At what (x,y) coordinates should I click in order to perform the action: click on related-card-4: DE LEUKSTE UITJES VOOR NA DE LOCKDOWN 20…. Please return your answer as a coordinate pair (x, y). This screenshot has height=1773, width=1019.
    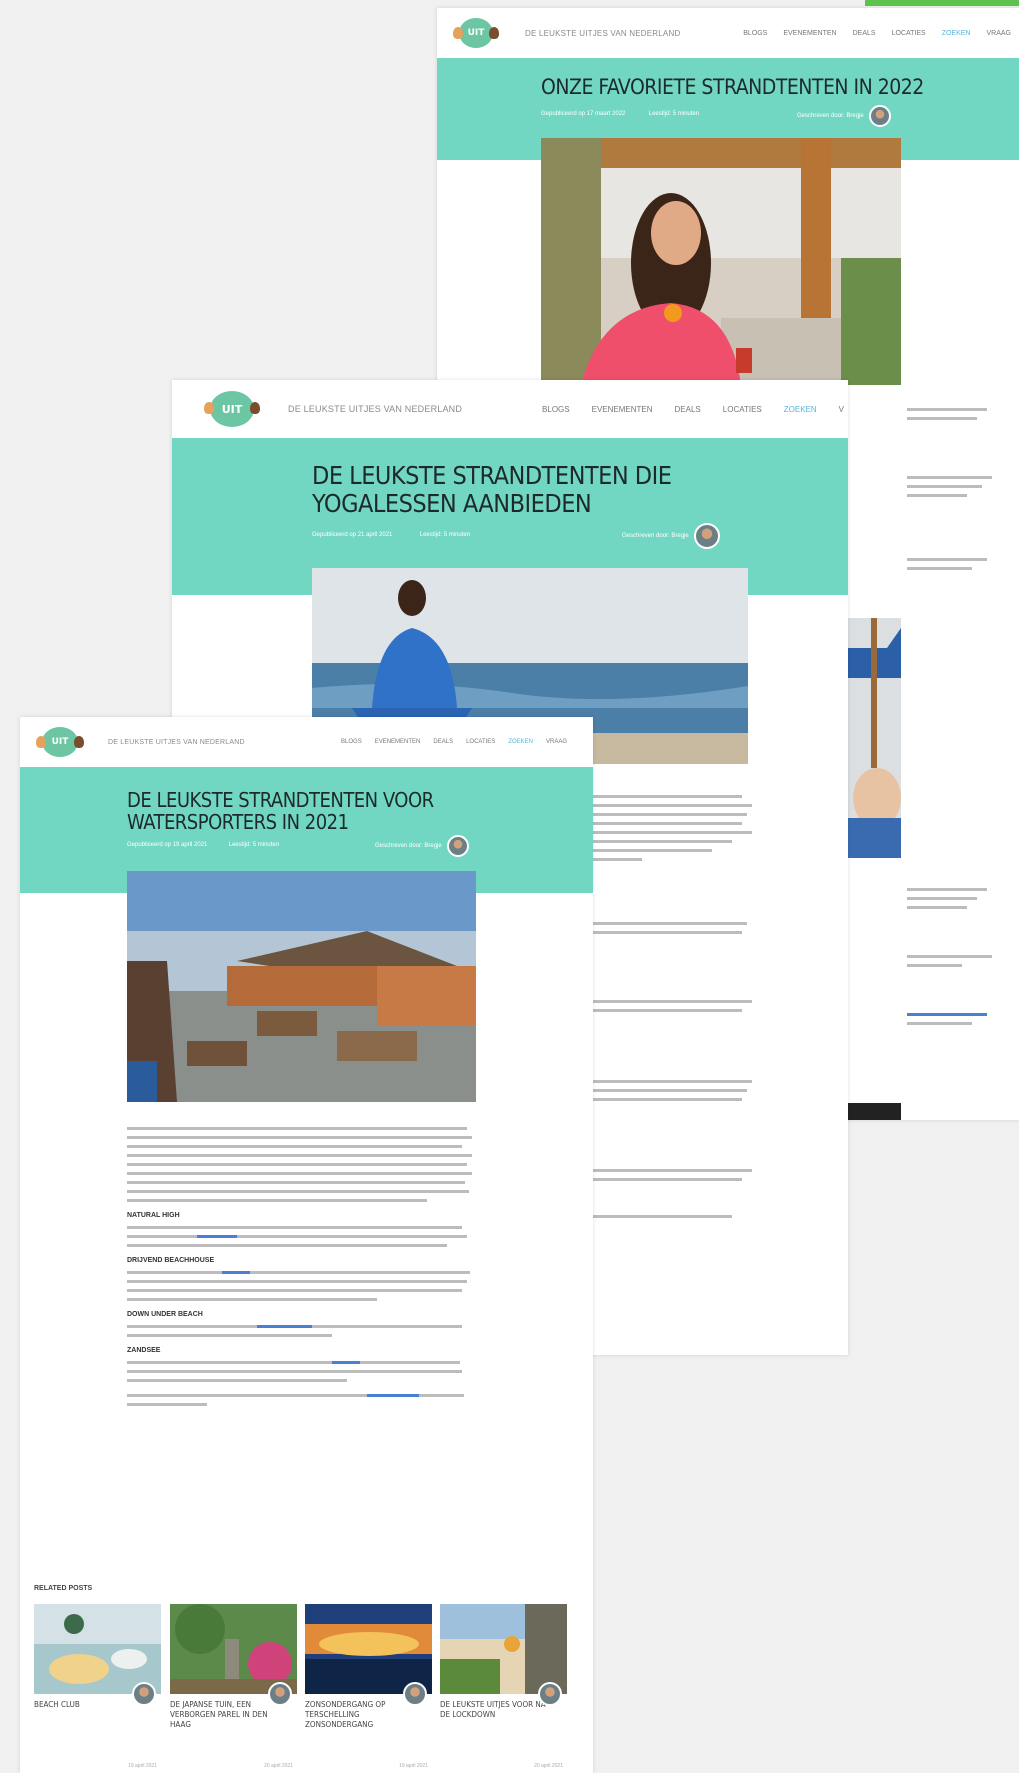
    Looking at the image, I should click on (503, 1686).